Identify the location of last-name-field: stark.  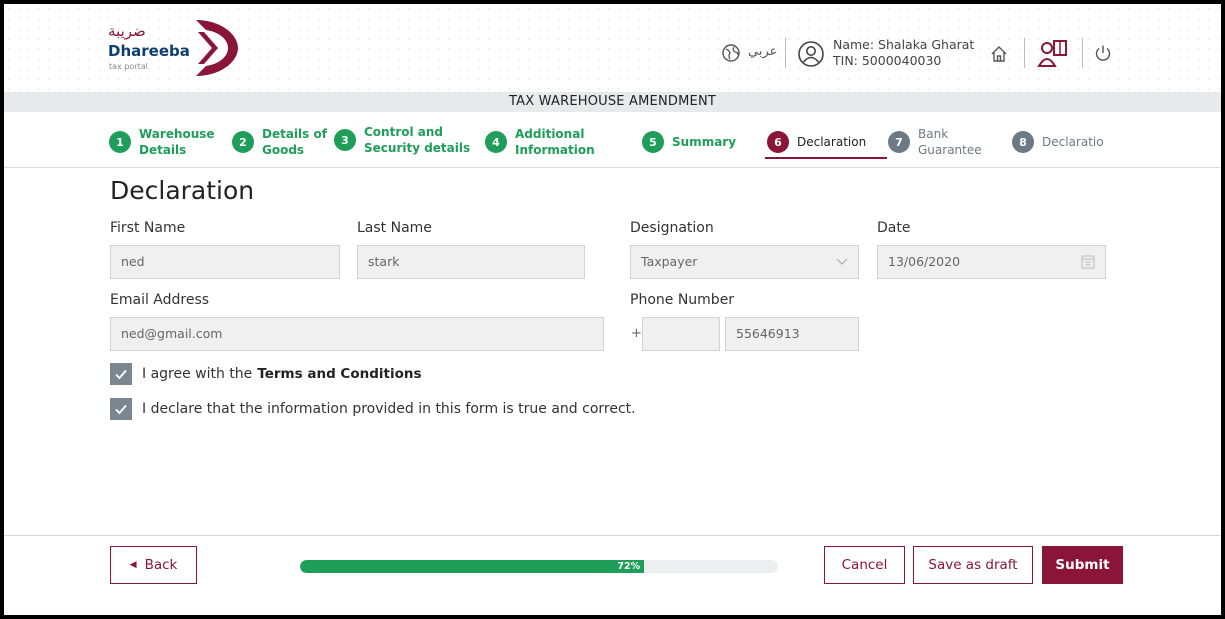
(471, 262).